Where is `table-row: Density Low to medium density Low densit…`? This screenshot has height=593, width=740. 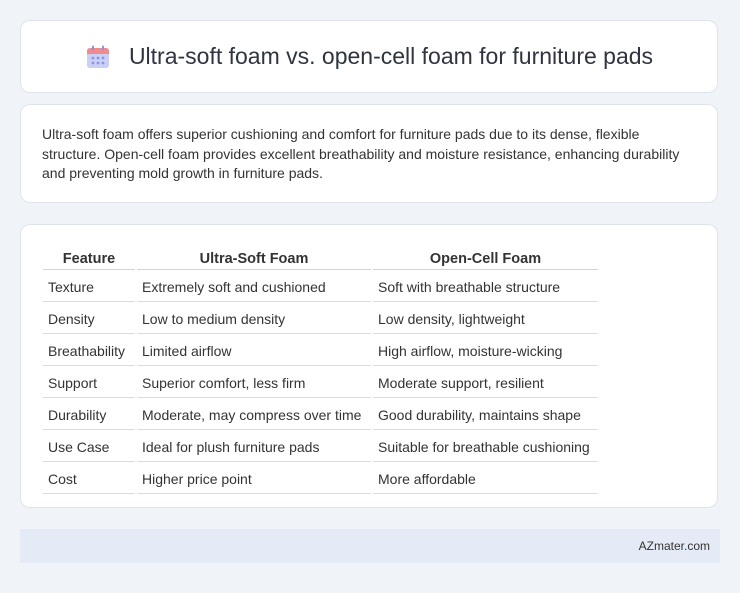
table-row: Density Low to medium density Low densit… is located at coordinates (320, 319).